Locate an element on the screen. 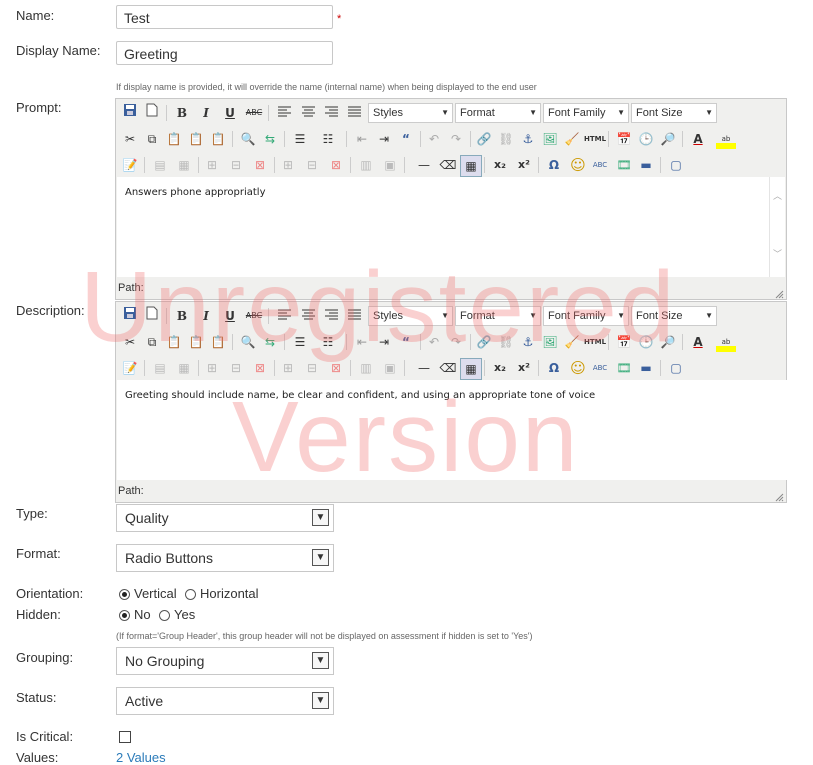  insert-layer-icon: ▬ is located at coordinates (646, 368).